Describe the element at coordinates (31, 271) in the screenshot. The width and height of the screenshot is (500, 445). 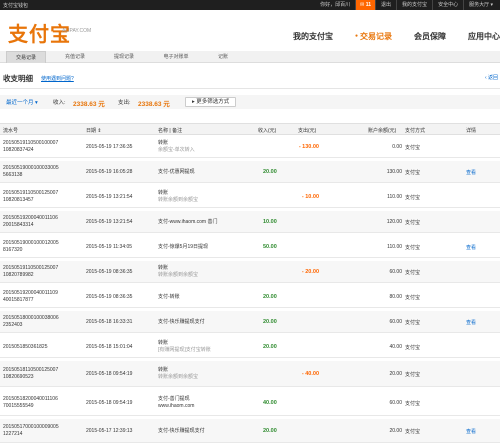
I see `serial-number: 20150519110500125007 10820789982` at that location.